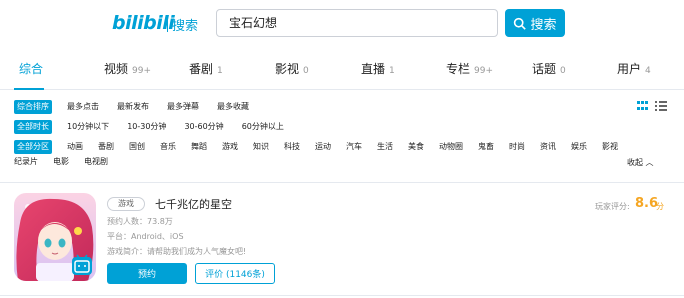 The width and height of the screenshot is (684, 298). What do you see at coordinates (83, 107) in the screenshot?
I see `filter-sort-clicks: 最多点击` at bounding box center [83, 107].